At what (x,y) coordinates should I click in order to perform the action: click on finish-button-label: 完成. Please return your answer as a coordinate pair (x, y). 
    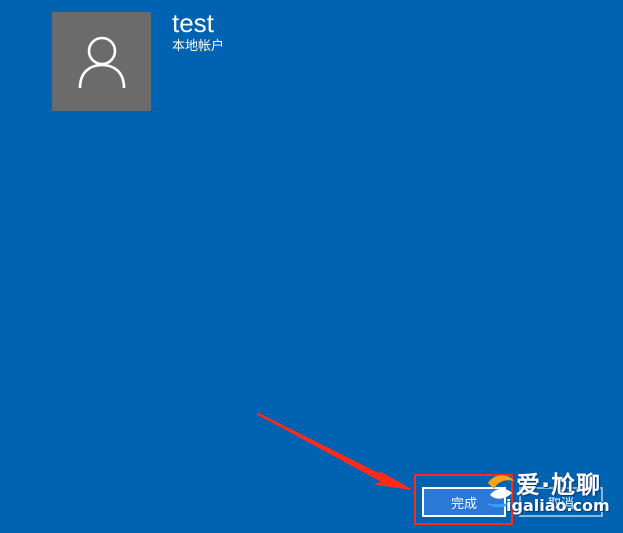
    Looking at the image, I should click on (463, 504).